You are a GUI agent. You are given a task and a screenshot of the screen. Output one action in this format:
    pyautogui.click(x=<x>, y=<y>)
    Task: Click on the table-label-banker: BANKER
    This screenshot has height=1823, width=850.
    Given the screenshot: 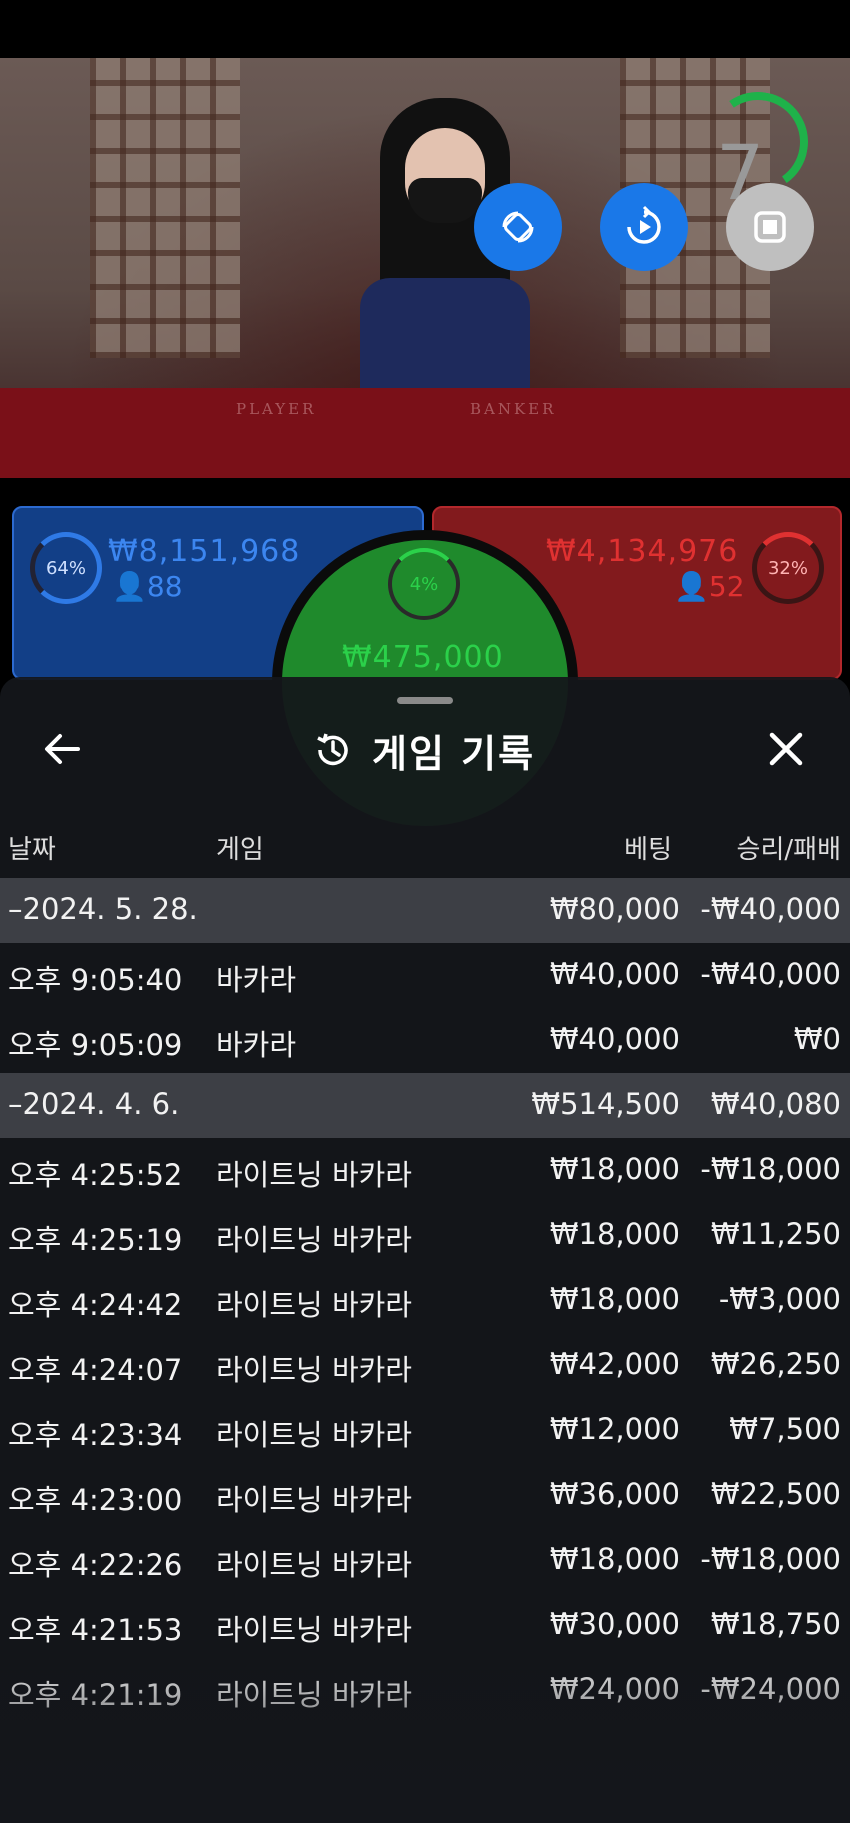 What is the action you would take?
    pyautogui.click(x=513, y=409)
    